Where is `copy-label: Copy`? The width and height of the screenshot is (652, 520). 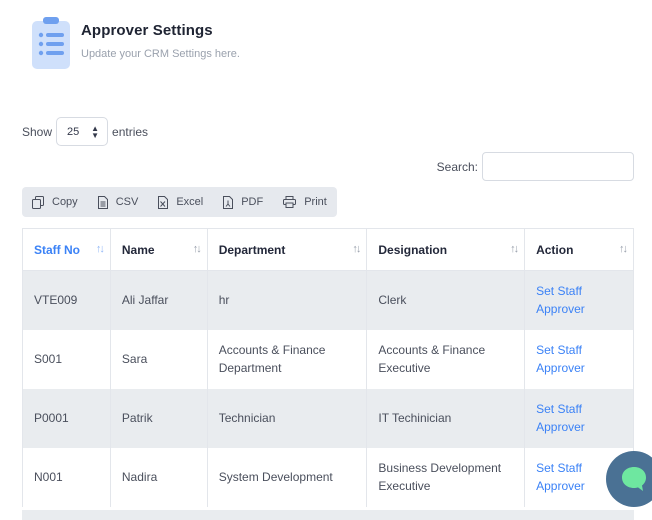
copy-label: Copy is located at coordinates (65, 202).